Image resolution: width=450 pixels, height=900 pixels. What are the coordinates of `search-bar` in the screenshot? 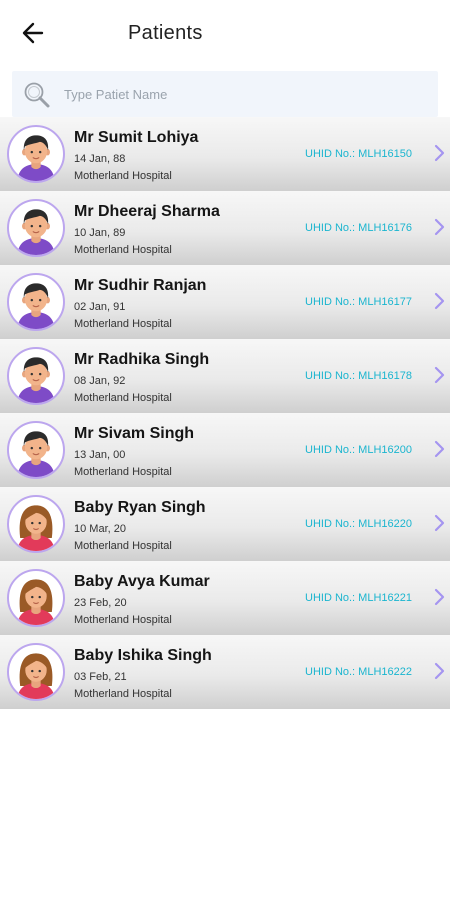 It's located at (225, 94).